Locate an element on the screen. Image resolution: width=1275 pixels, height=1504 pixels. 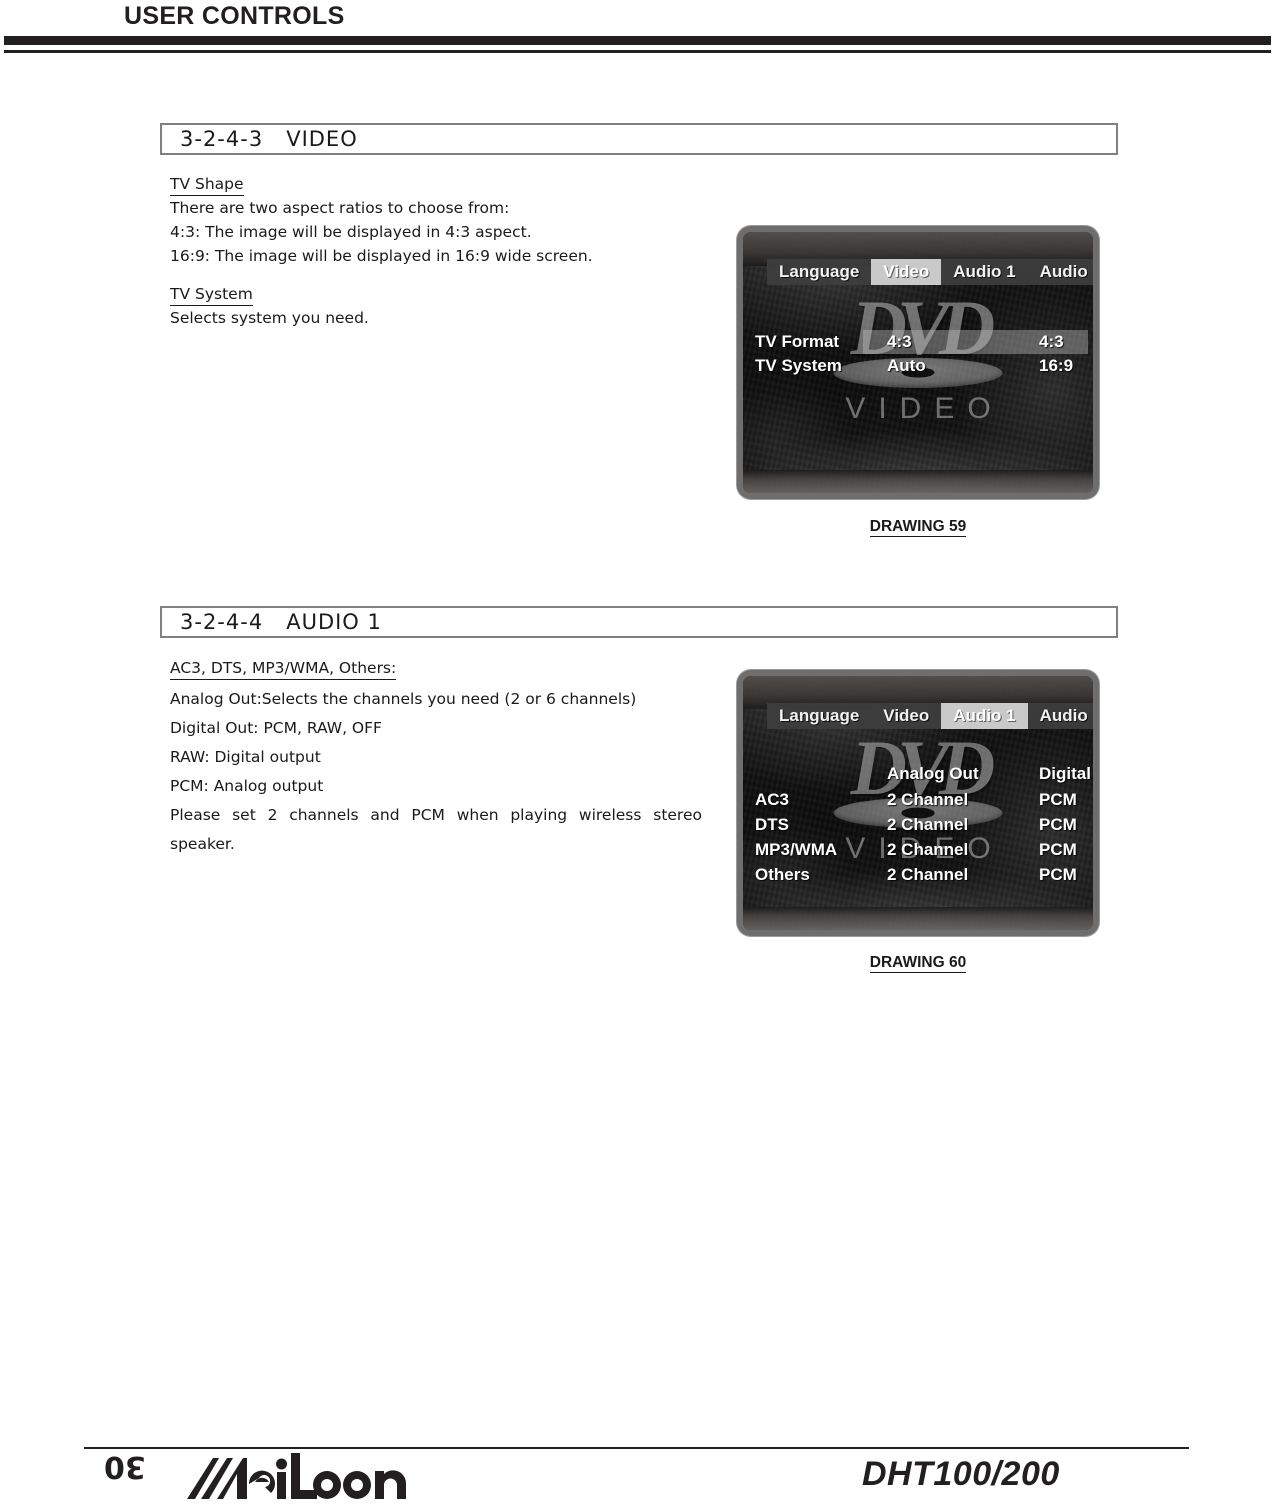
tv-system-heading: TV System is located at coordinates (430, 294).